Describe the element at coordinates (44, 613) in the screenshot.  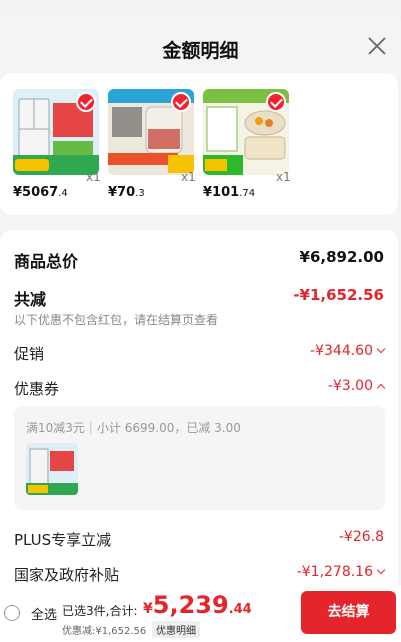
I see `select-all-label: 全选` at that location.